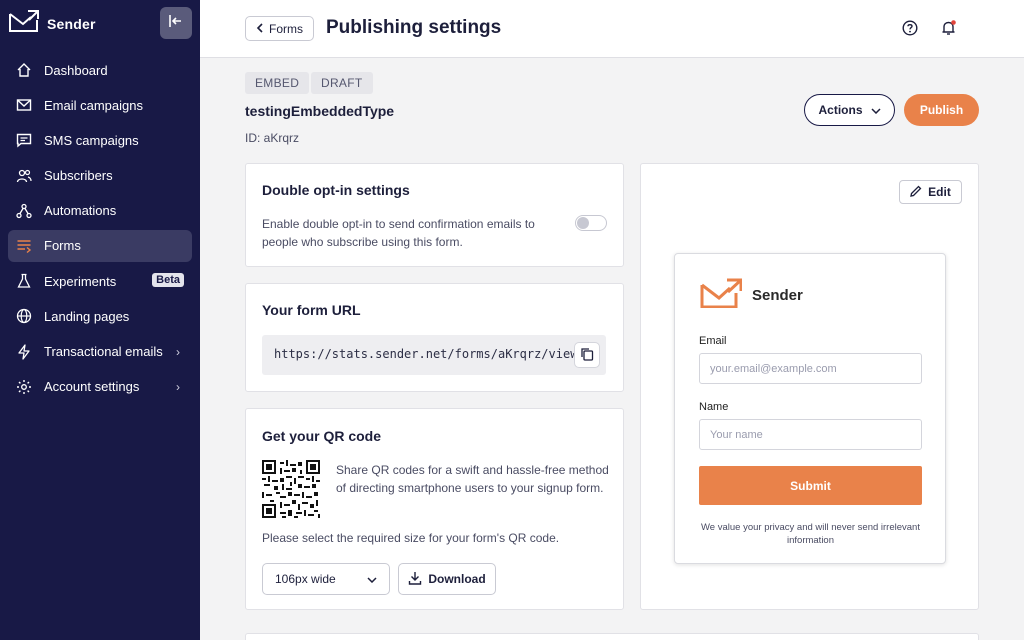 This screenshot has height=640, width=1024. What do you see at coordinates (168, 280) in the screenshot?
I see `beta-badge: Beta` at bounding box center [168, 280].